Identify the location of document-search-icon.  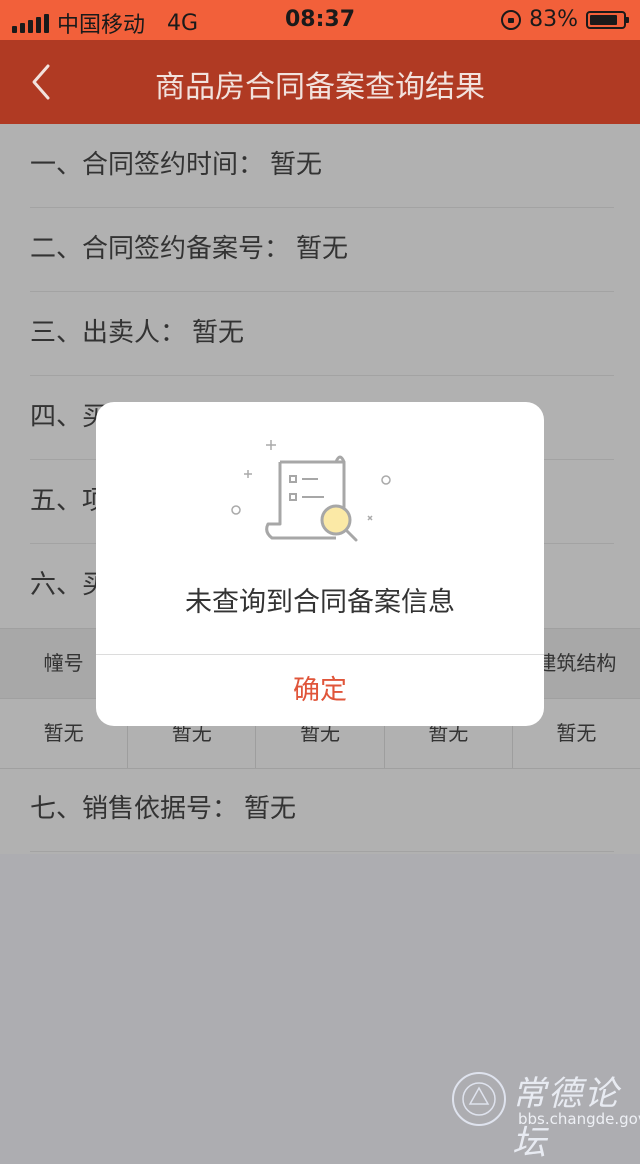
(311, 491).